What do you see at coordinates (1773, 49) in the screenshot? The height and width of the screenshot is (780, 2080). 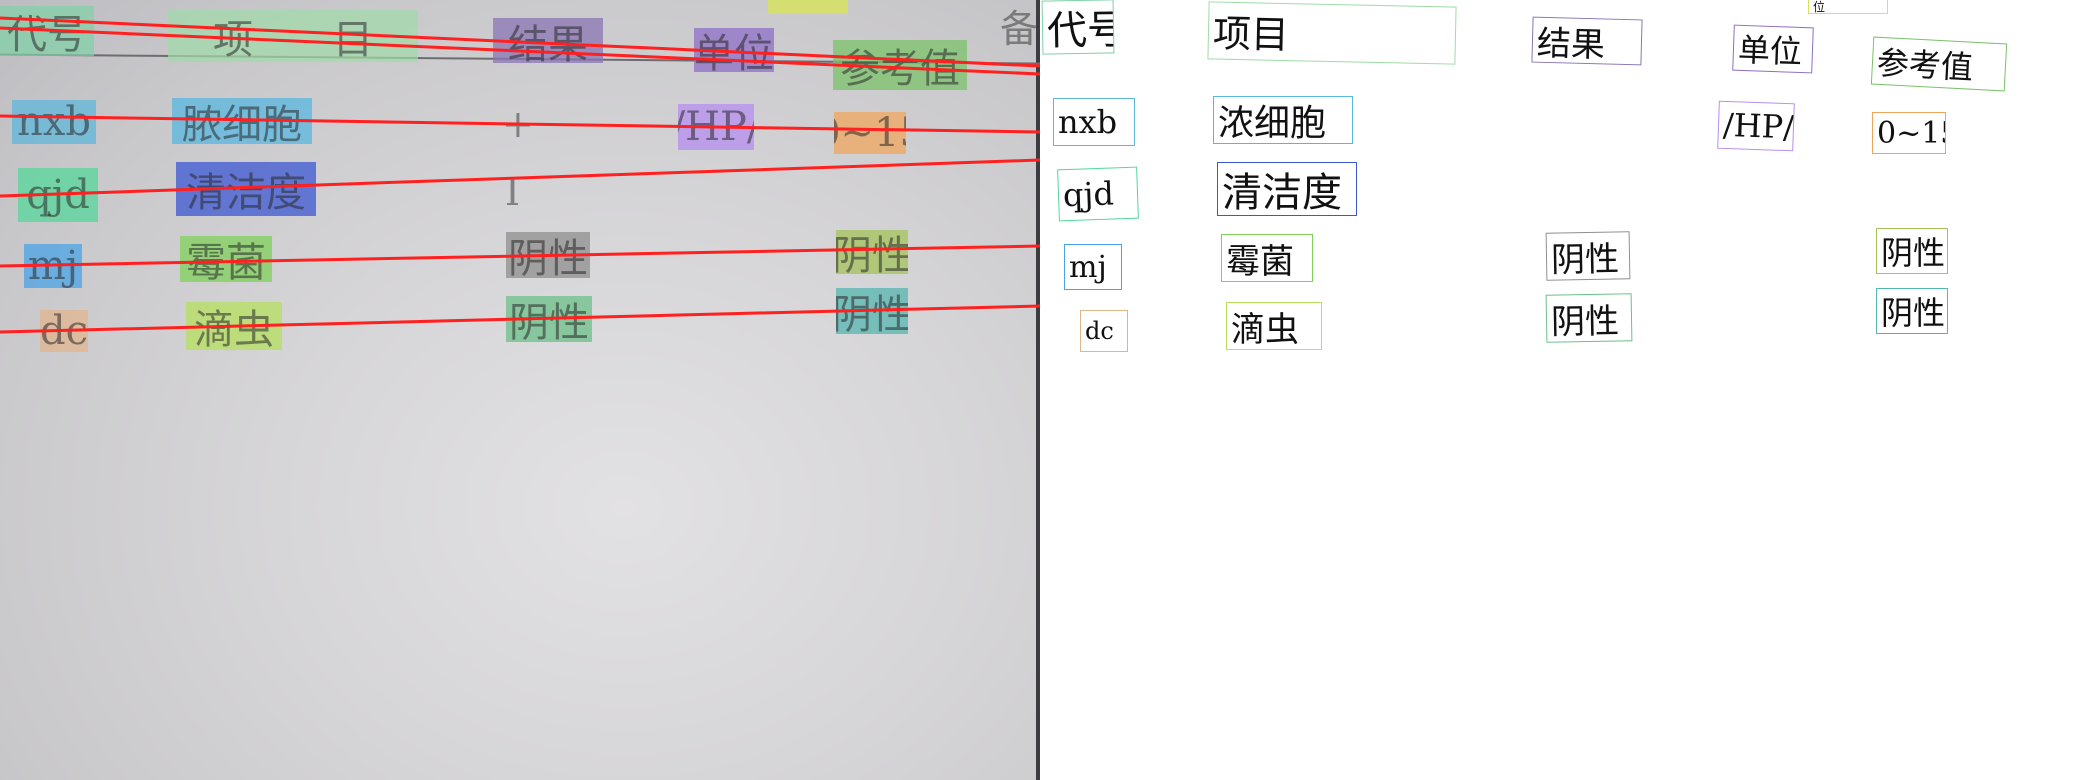 I see `render-unit-header: 单位` at bounding box center [1773, 49].